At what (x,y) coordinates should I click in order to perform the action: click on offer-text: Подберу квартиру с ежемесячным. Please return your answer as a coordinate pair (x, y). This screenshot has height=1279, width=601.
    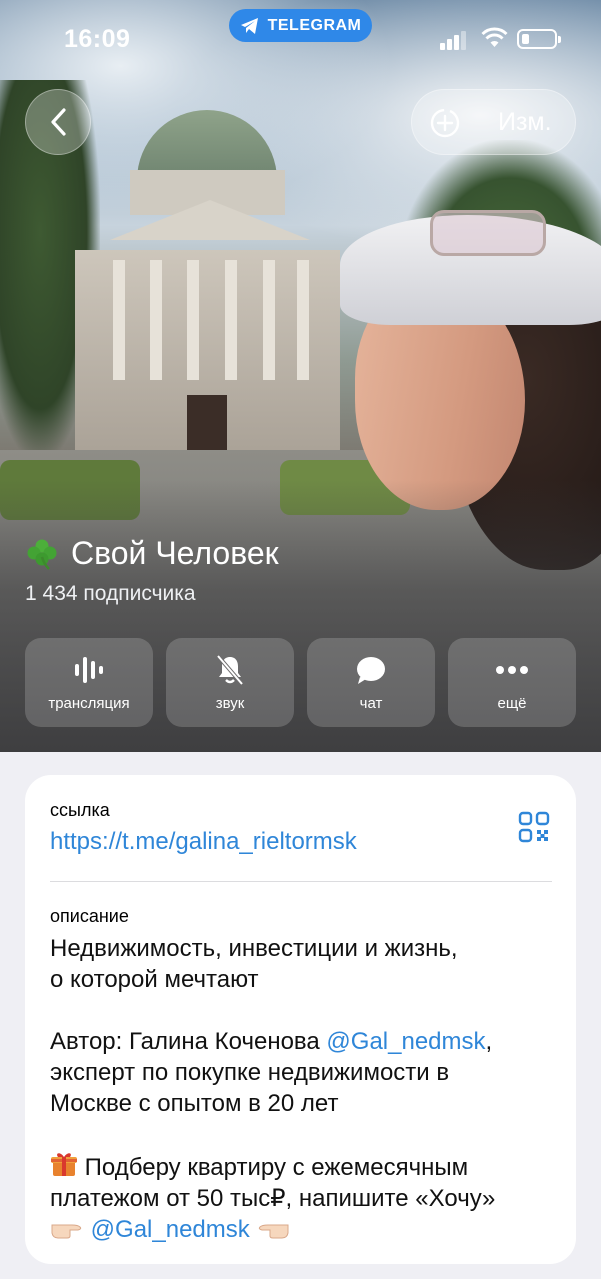
    Looking at the image, I should click on (273, 1167).